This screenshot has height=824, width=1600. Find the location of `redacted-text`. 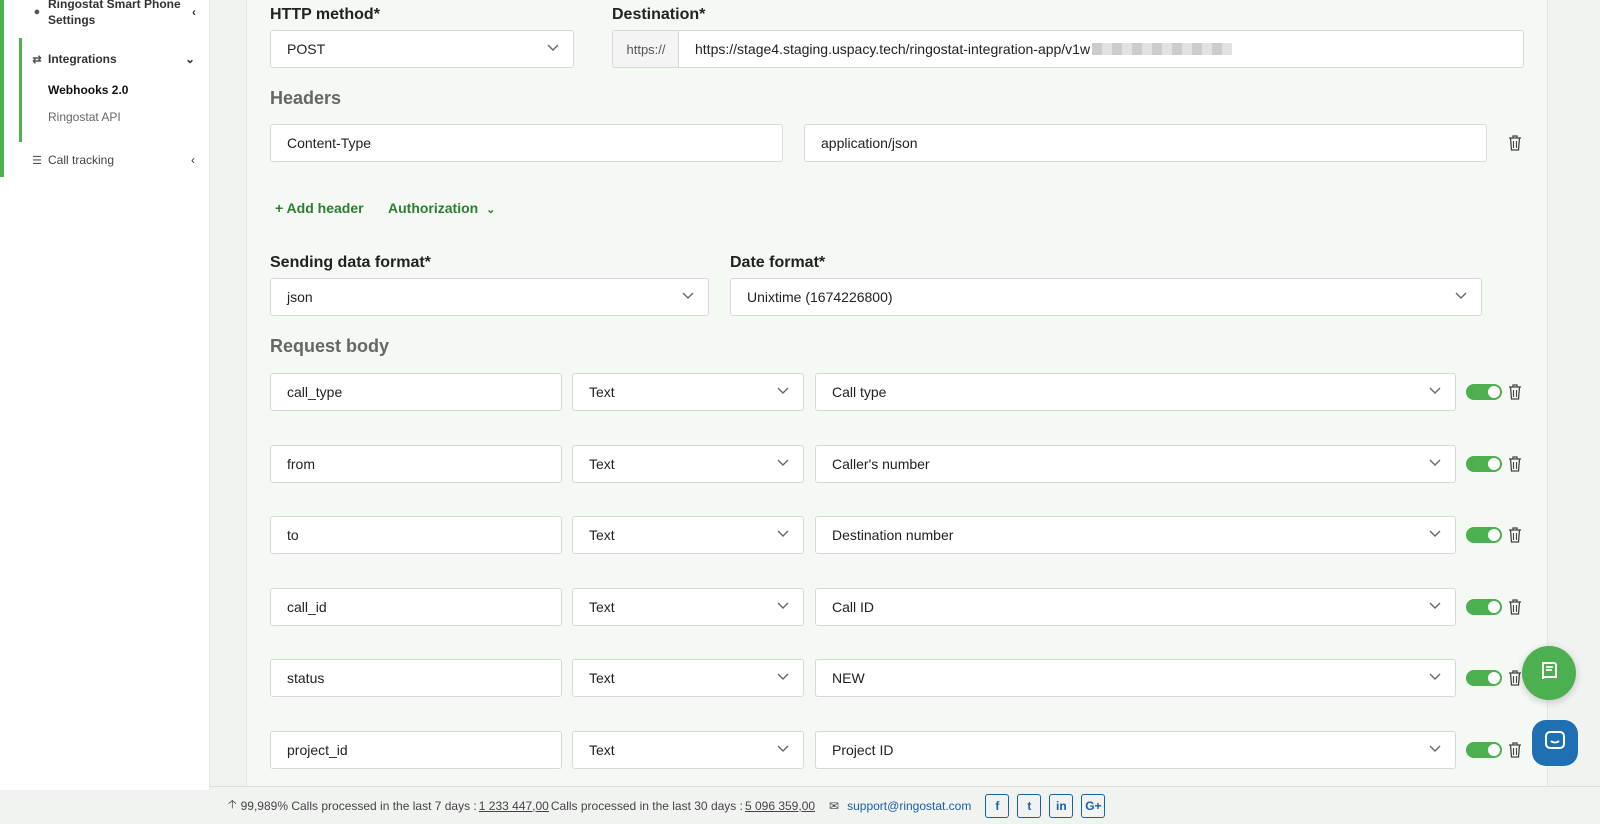

redacted-text is located at coordinates (1162, 49).